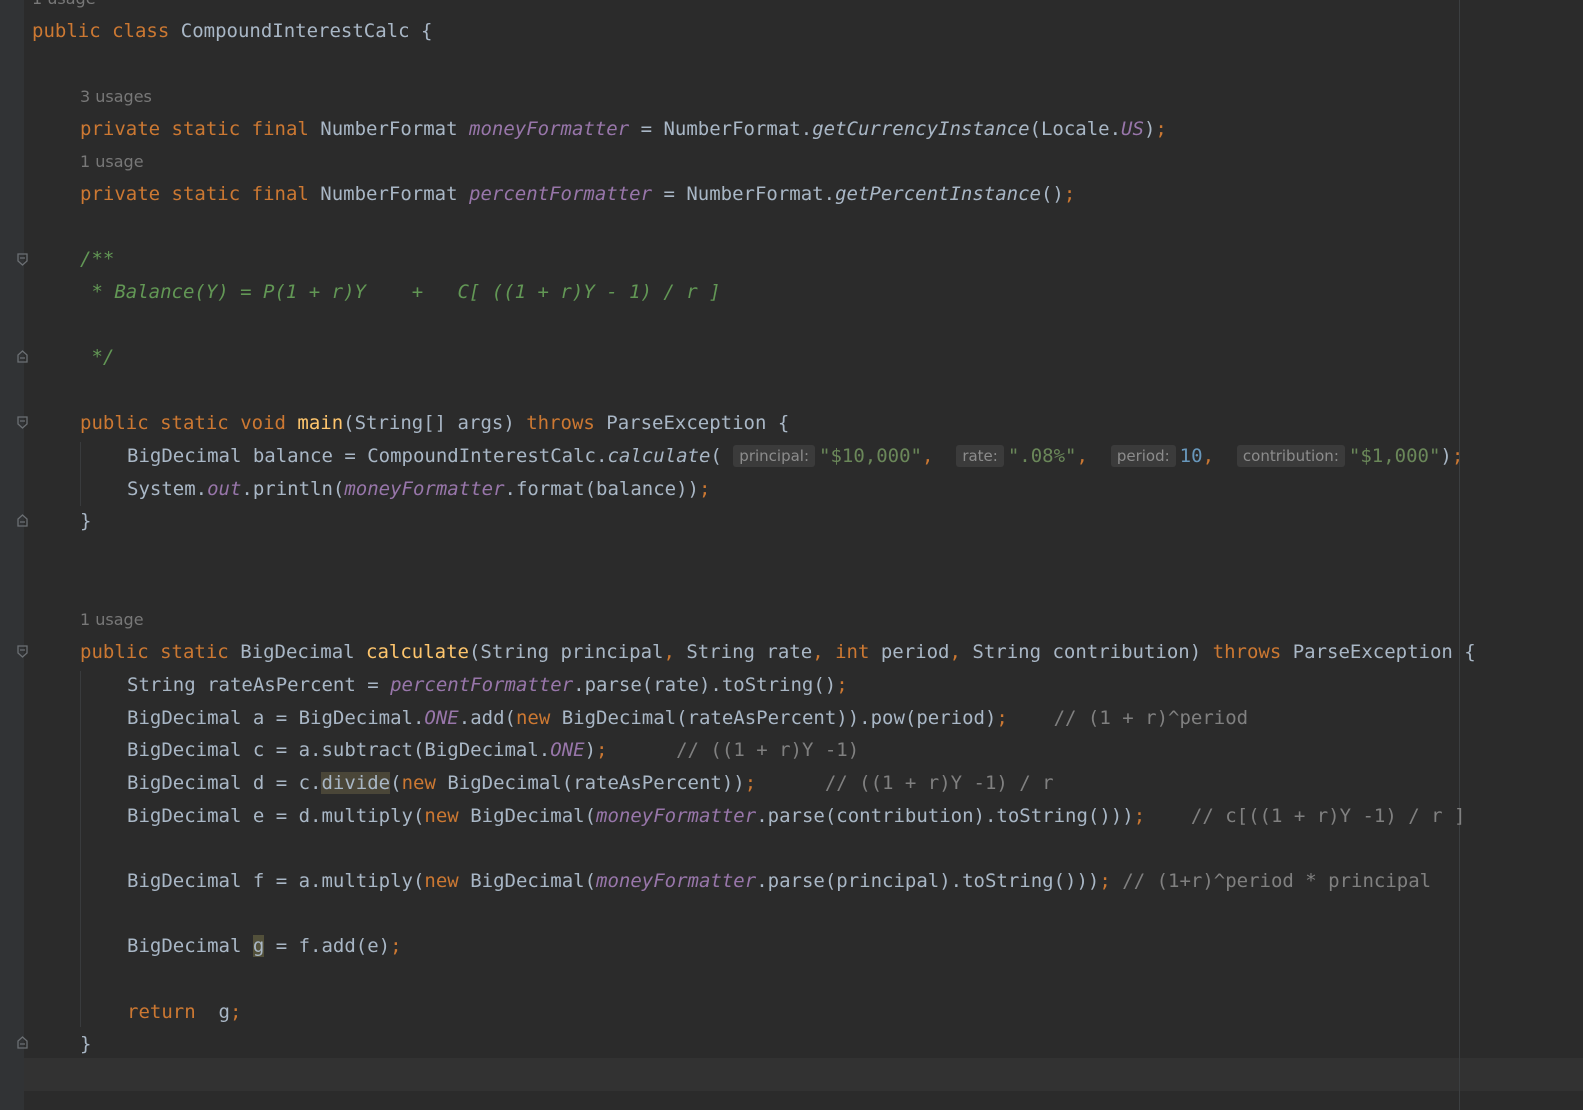 The width and height of the screenshot is (1583, 1110). I want to click on parameter-hint: period:, so click(1143, 456).